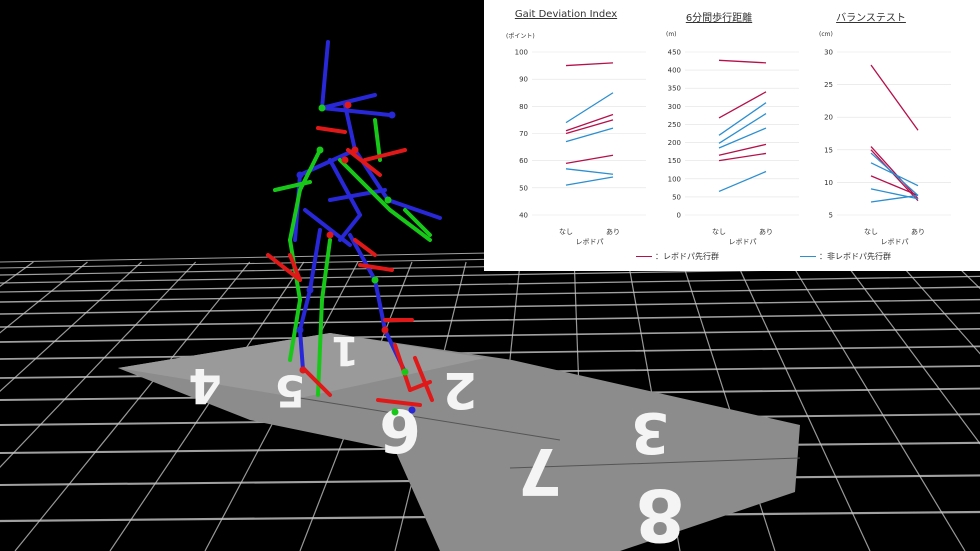 The height and width of the screenshot is (551, 980). What do you see at coordinates (540, 470) in the screenshot?
I see `mat-number: 7` at bounding box center [540, 470].